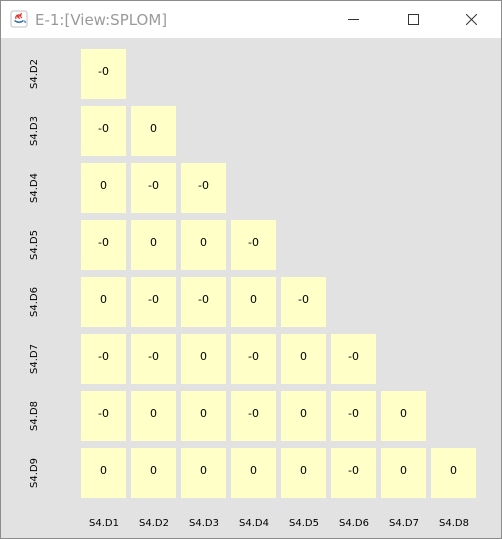 This screenshot has height=539, width=502. Describe the element at coordinates (34, 359) in the screenshot. I see `row-axis-label: S4.D7` at that location.